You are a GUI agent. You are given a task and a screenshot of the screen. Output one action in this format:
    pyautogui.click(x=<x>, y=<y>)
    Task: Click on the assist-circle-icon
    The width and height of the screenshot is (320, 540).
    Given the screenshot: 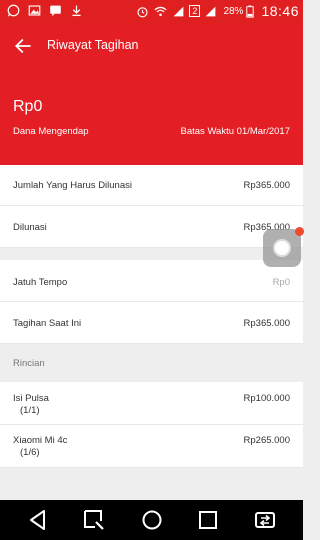 What is the action you would take?
    pyautogui.click(x=282, y=248)
    